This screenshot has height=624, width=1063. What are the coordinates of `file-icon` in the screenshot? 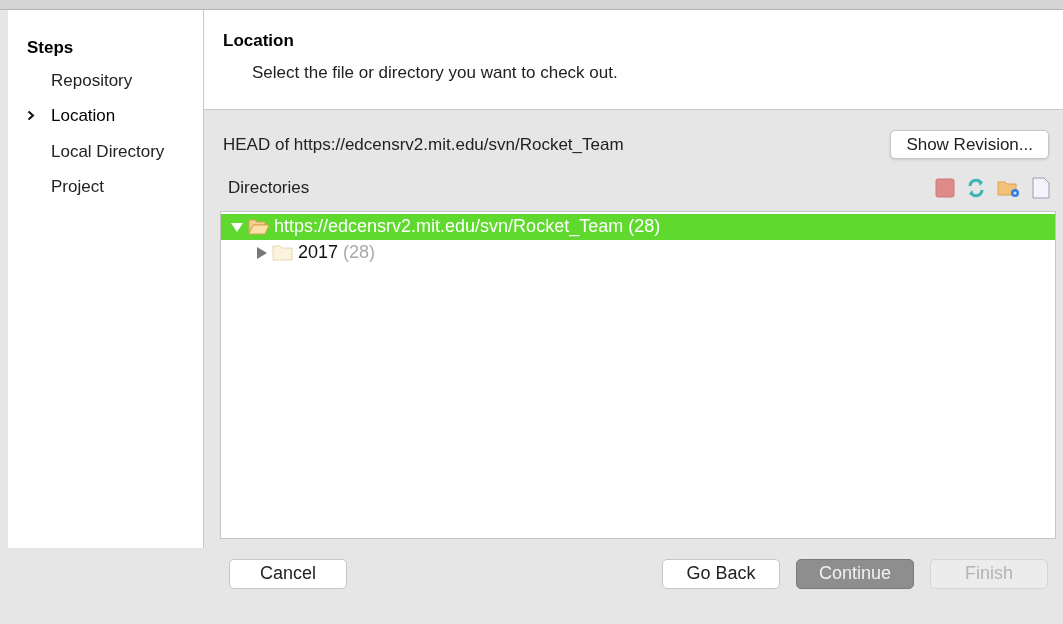 It's located at (1041, 187).